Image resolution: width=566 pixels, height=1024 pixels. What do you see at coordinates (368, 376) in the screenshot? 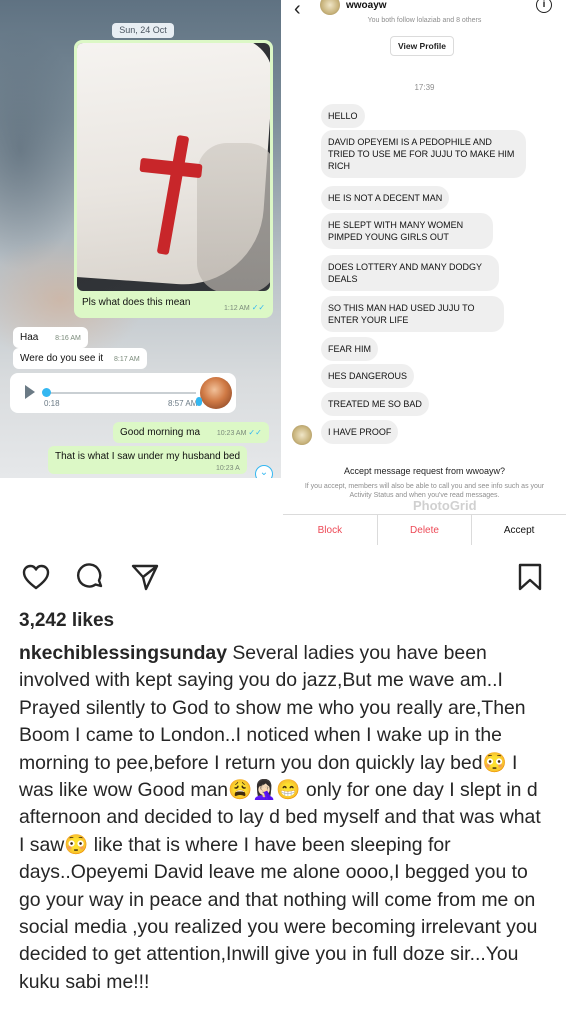
I see `dm-message: HES DANGEROUS` at bounding box center [368, 376].